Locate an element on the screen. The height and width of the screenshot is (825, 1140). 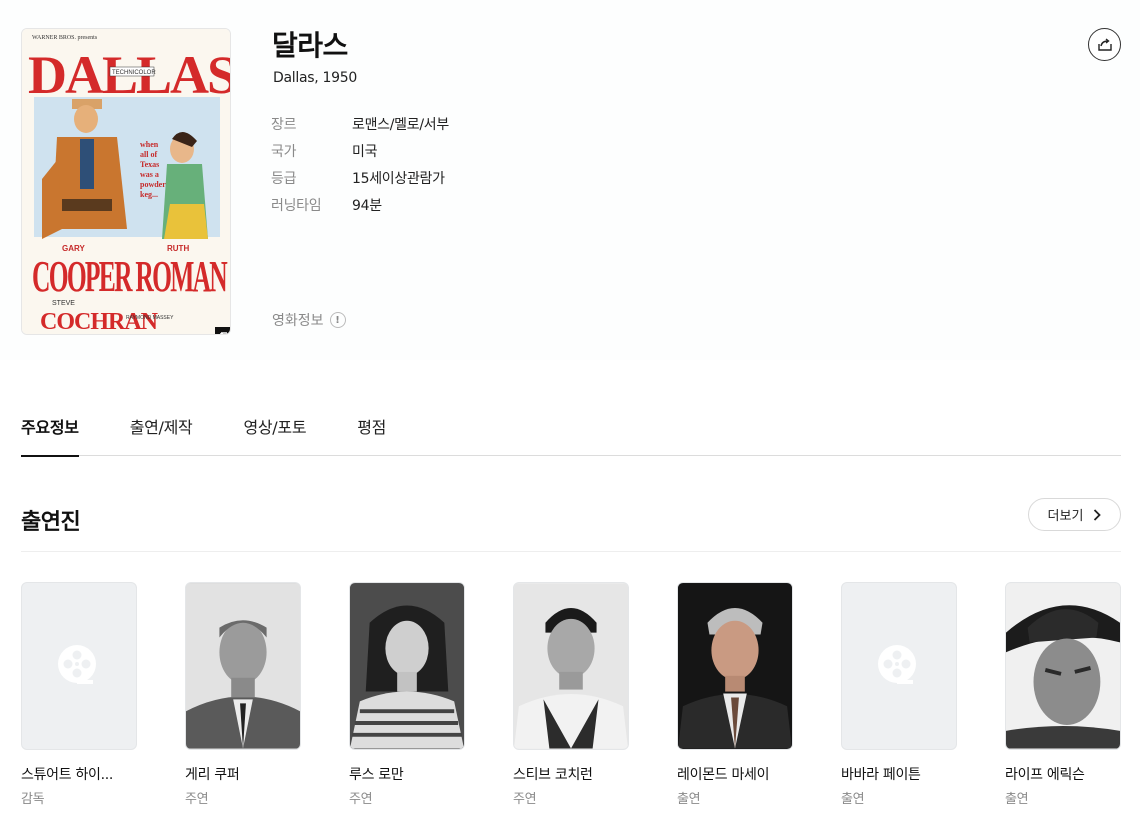
cast-section-header: 출연진 더보기 is located at coordinates (571, 524).